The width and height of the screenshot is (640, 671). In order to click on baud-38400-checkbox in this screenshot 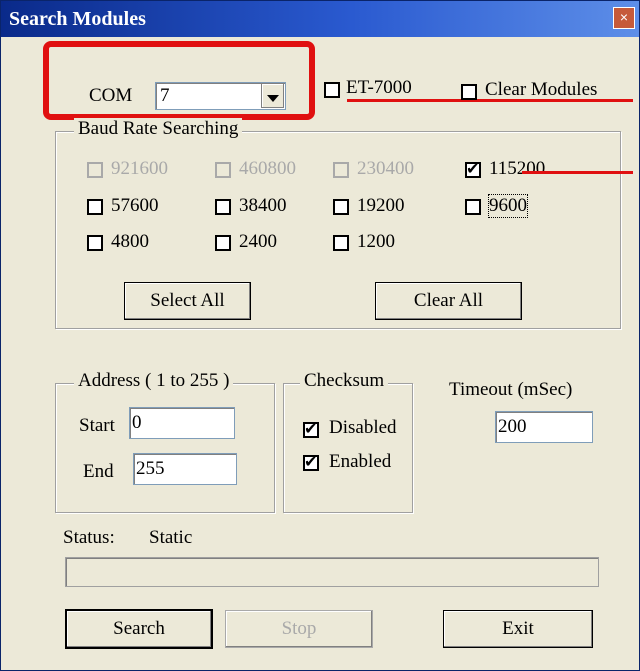, I will do `click(223, 207)`.